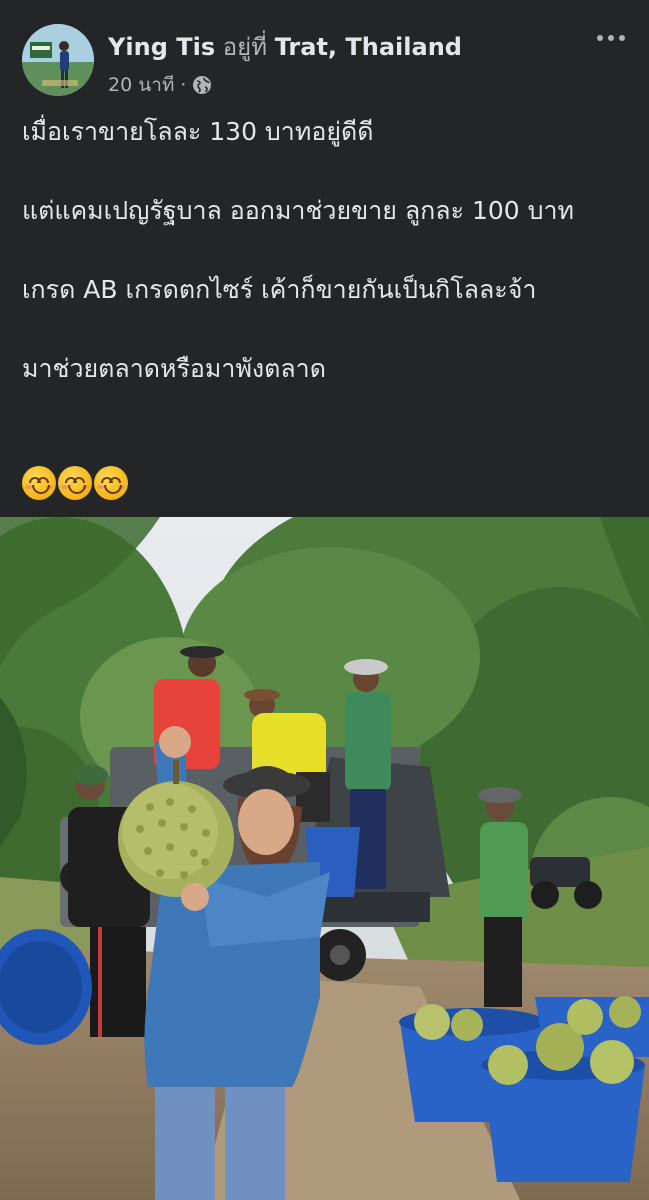  Describe the element at coordinates (245, 47) in the screenshot. I see `location-prefix: อยู่ที่` at that location.